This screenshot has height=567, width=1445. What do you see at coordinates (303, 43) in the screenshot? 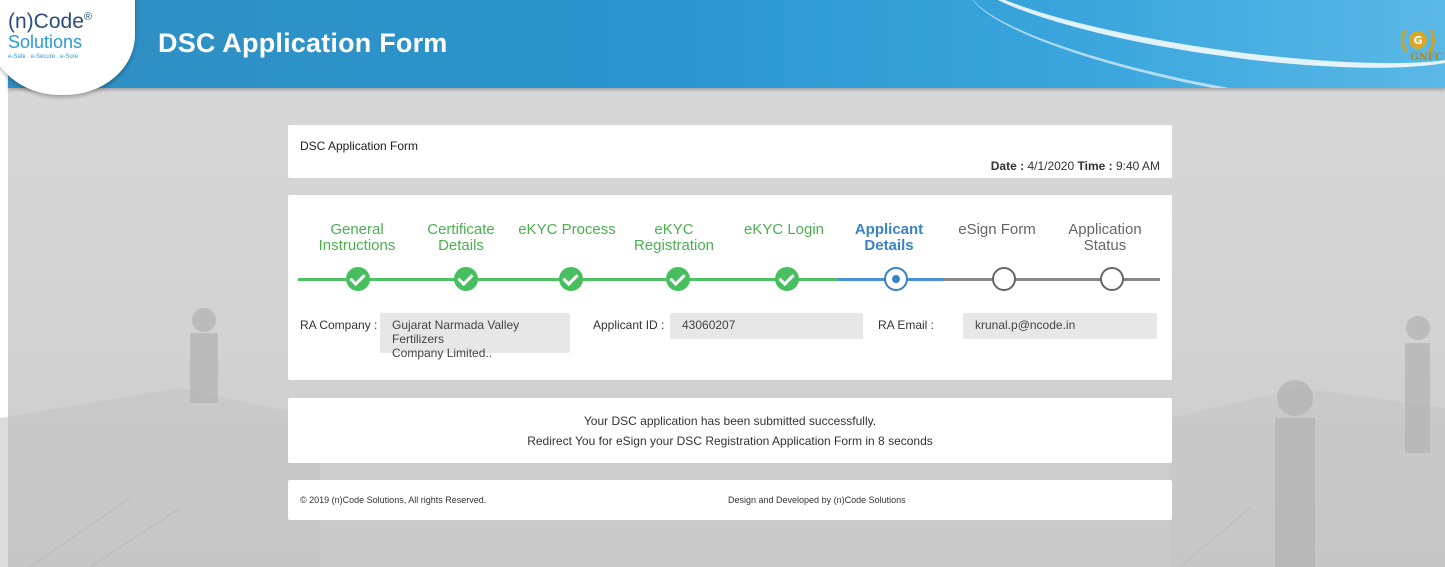
I see `page-title: DSC Application Form` at bounding box center [303, 43].